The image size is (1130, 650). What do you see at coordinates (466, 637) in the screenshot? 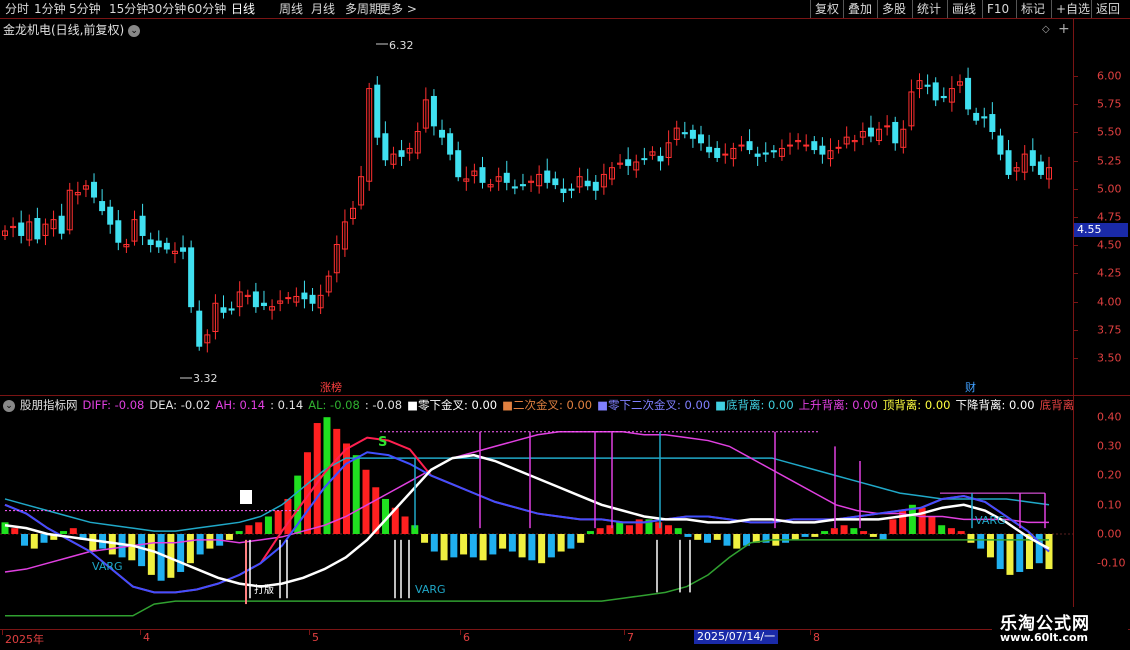
I see `date-label: 6` at bounding box center [466, 637].